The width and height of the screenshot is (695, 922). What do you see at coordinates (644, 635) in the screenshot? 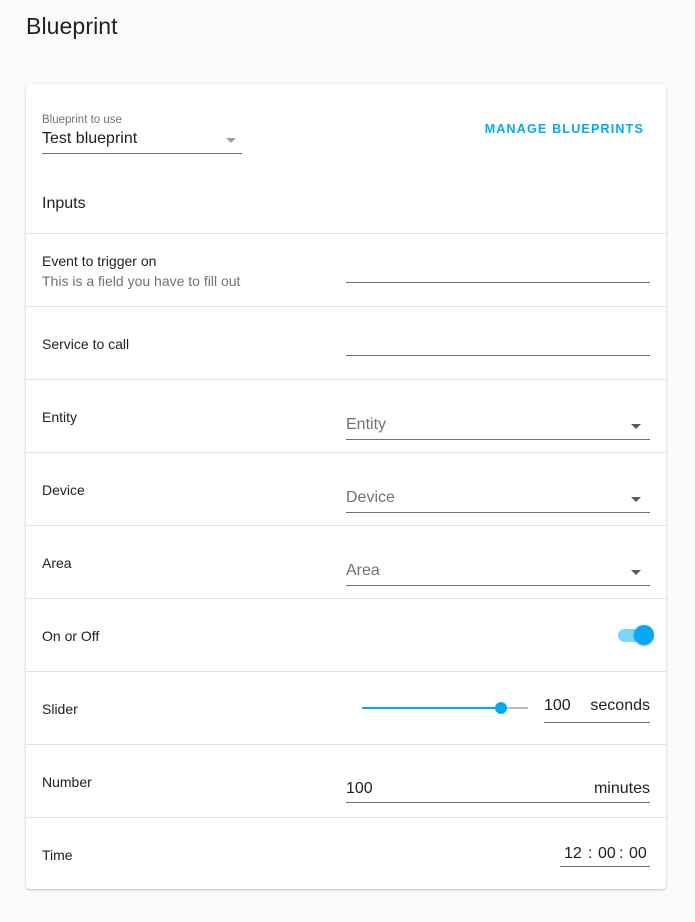
I see `toggle-knob` at bounding box center [644, 635].